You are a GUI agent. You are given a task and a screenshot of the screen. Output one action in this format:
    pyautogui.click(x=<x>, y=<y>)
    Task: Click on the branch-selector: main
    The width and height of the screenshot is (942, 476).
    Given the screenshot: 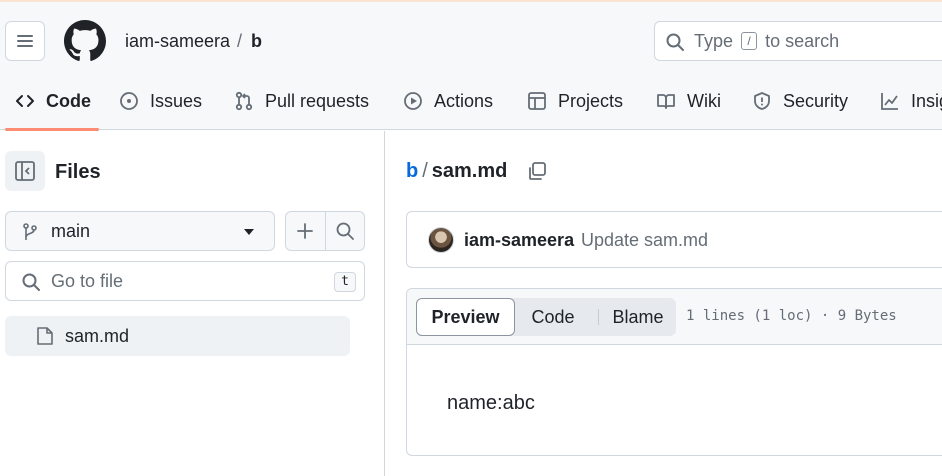 What is the action you would take?
    pyautogui.click(x=140, y=231)
    